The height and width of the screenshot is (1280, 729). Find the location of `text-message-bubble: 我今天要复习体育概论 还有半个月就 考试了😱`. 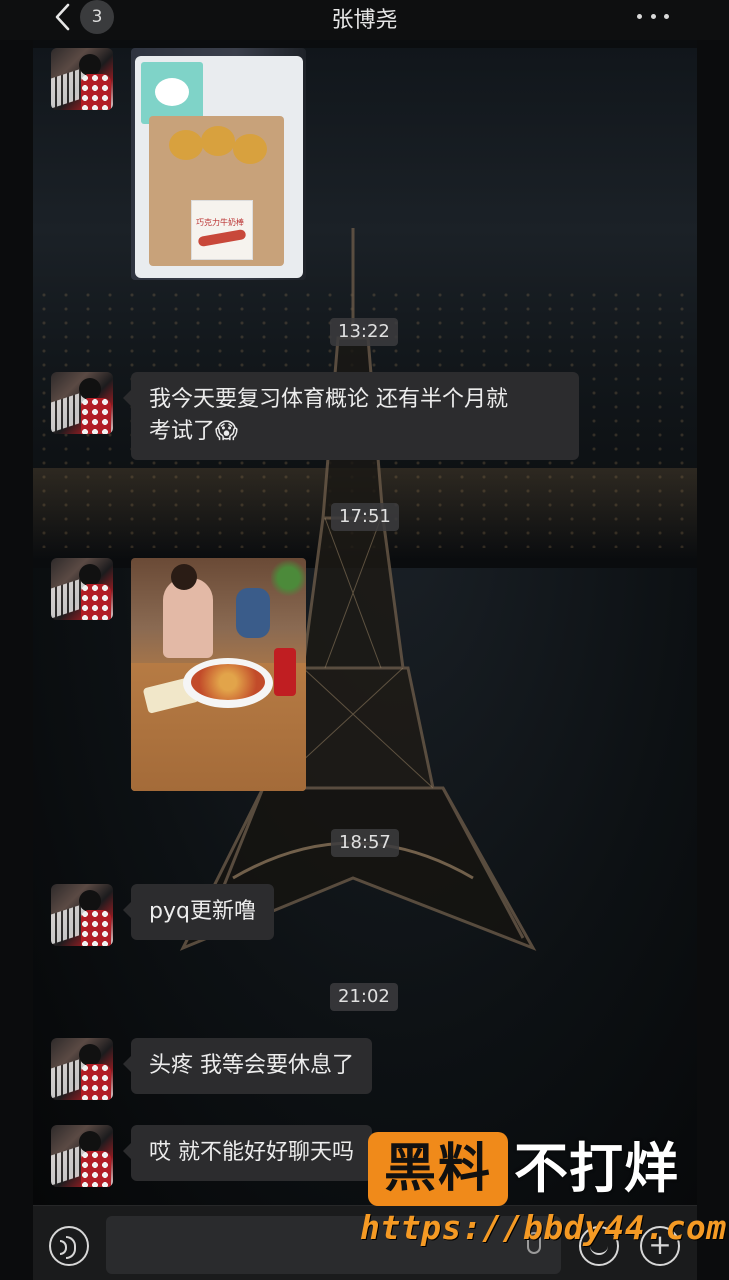

text-message-bubble: 我今天要复习体育概论 还有半个月就 考试了😱 is located at coordinates (351, 416).